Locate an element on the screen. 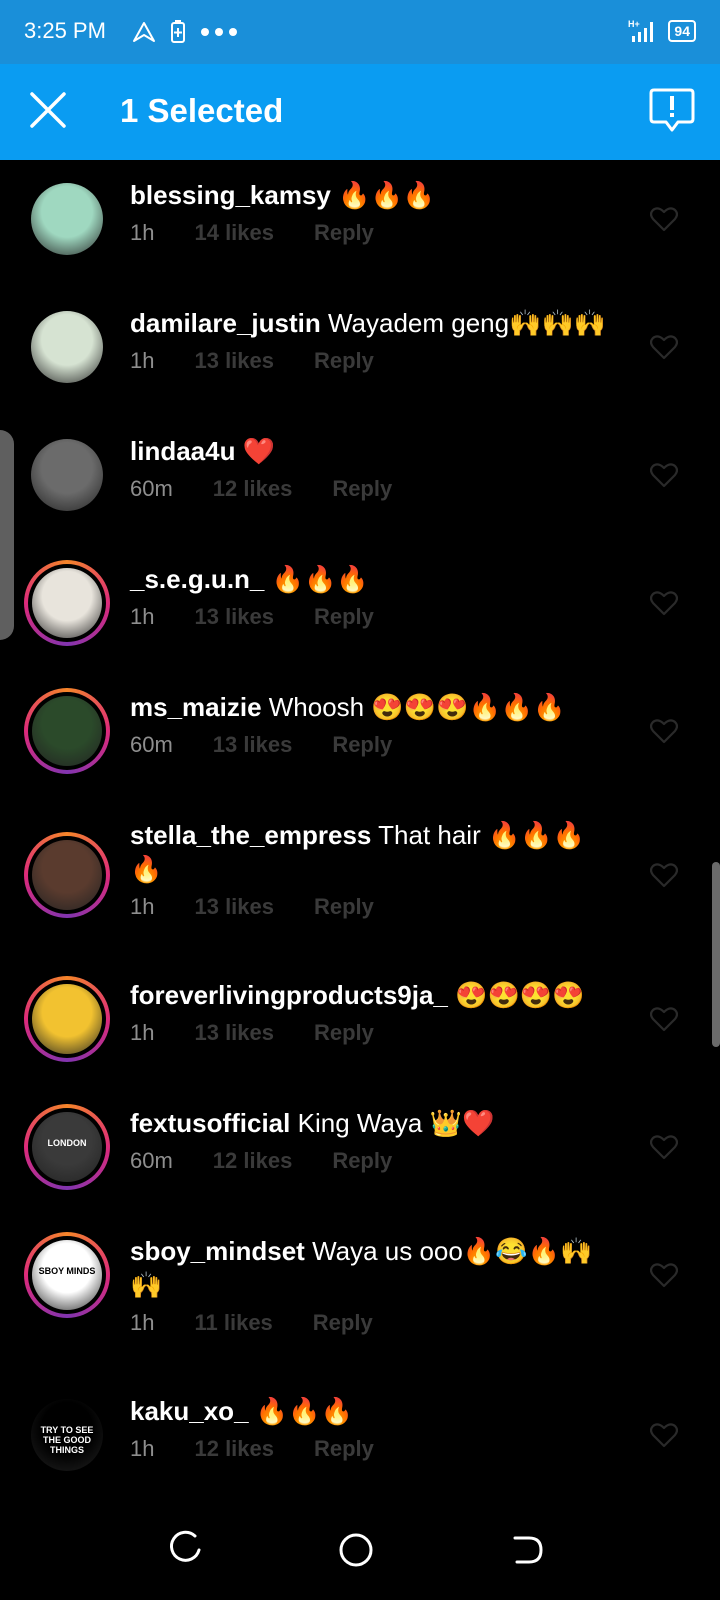 This screenshot has height=1600, width=720. comment-text: Whoosh 😍😍😍🔥🔥🔥 is located at coordinates (417, 707).